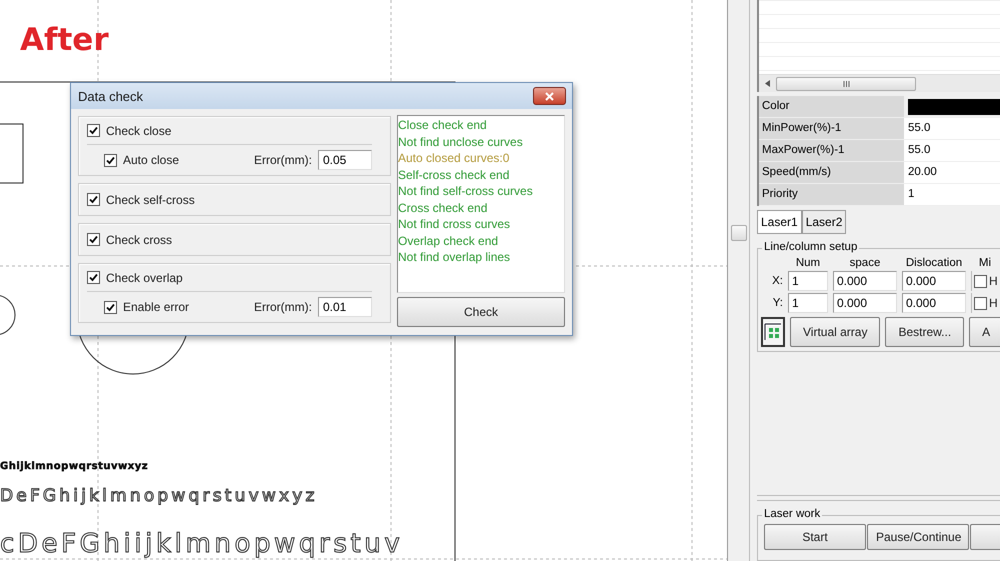 This screenshot has height=561, width=1000. I want to click on outlined-text: DeFGhijklmnopwqrstuvwxyz, so click(159, 496).